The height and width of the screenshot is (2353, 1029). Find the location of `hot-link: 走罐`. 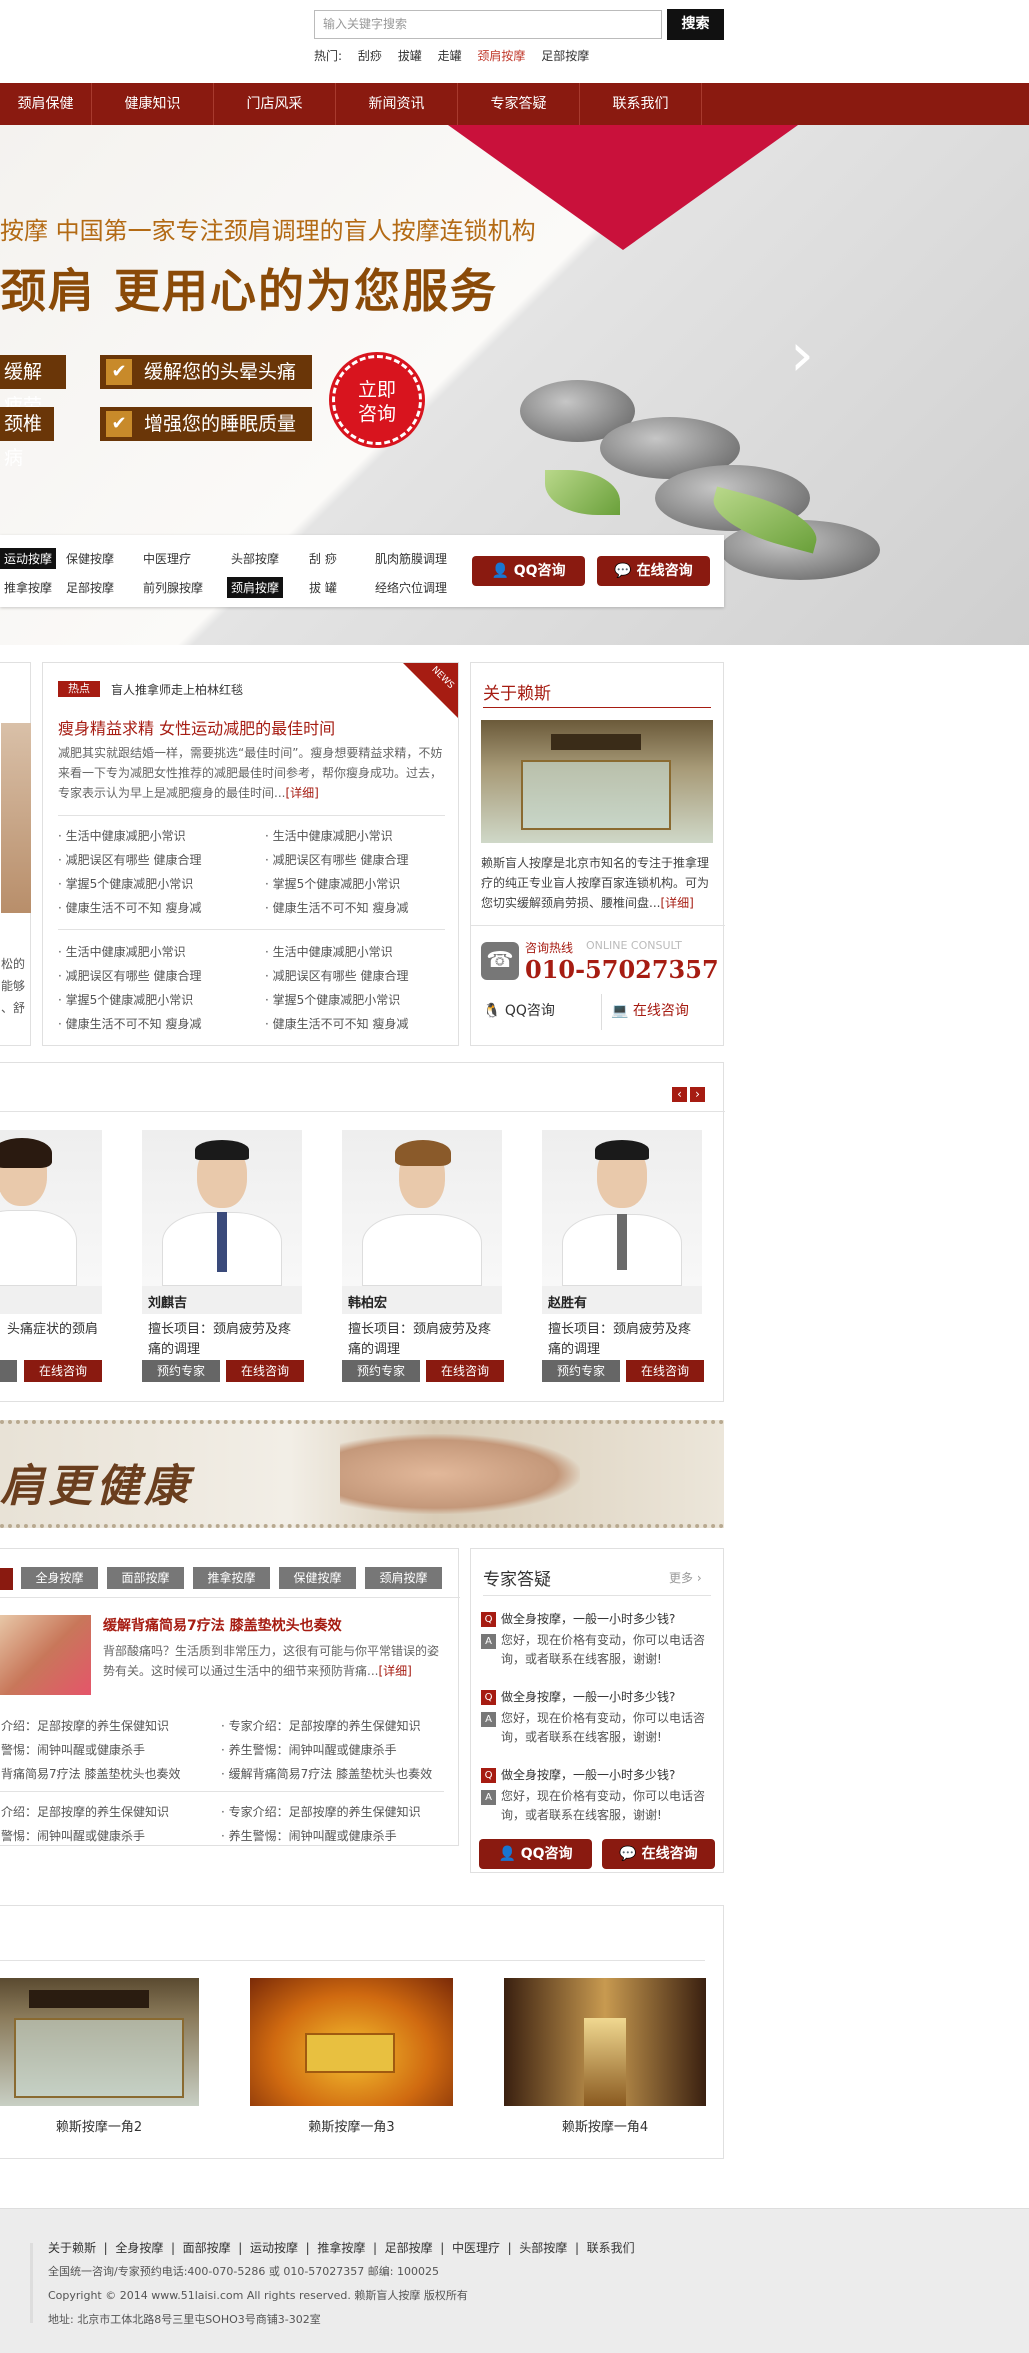

hot-link: 走罐 is located at coordinates (450, 56).